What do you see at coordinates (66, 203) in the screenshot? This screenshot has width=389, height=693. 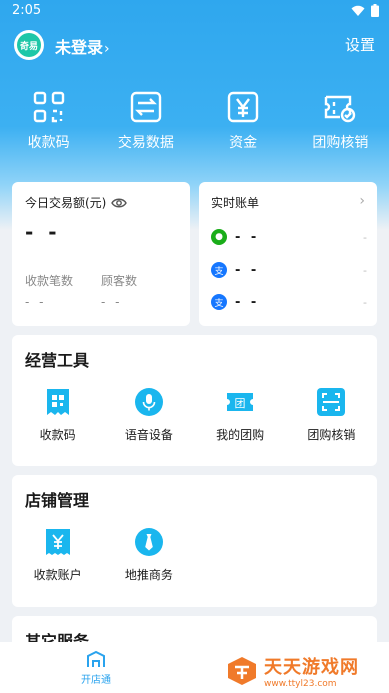 I see `trade-title-label: 今日交易额(元)` at bounding box center [66, 203].